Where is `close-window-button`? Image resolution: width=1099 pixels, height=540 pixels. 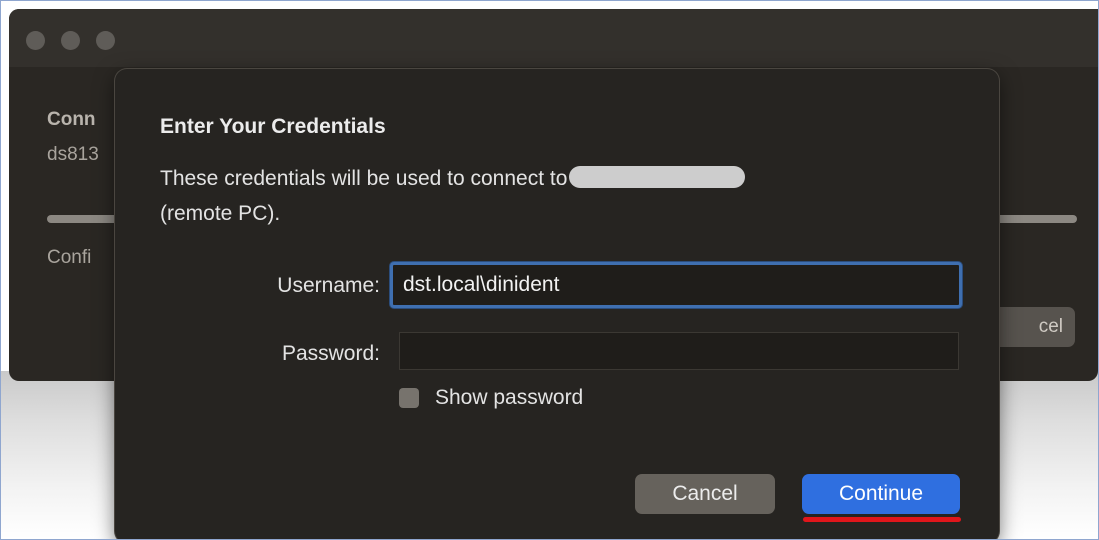
close-window-button is located at coordinates (35, 40).